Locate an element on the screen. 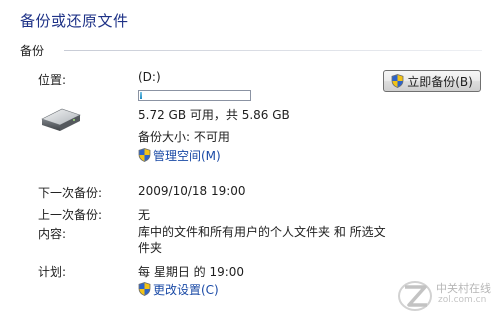  backup-size-text: 备份大小: 不可用 is located at coordinates (184, 137).